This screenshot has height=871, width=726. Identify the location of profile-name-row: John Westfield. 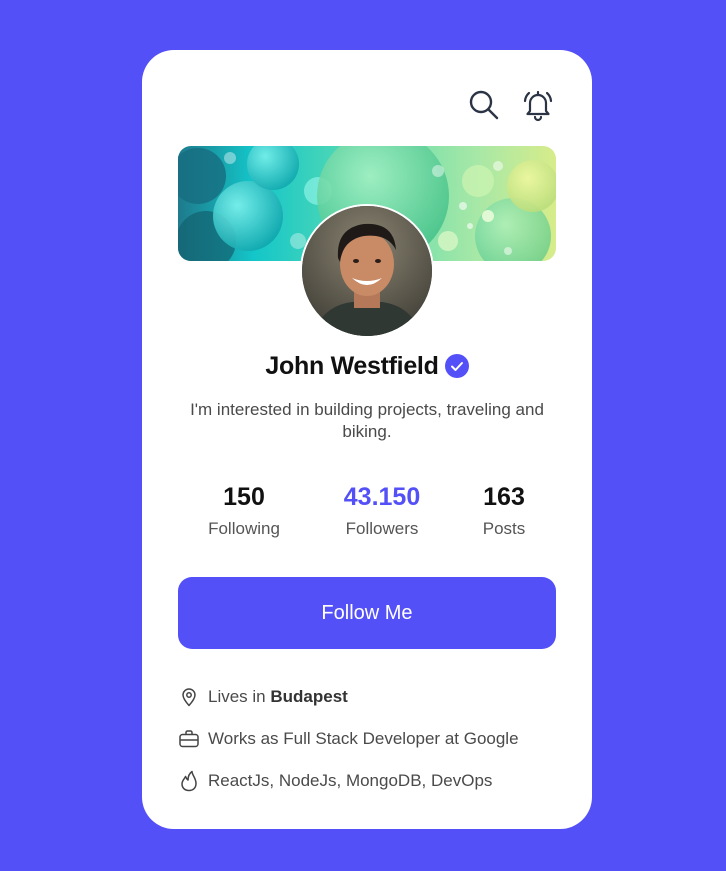
(367, 366).